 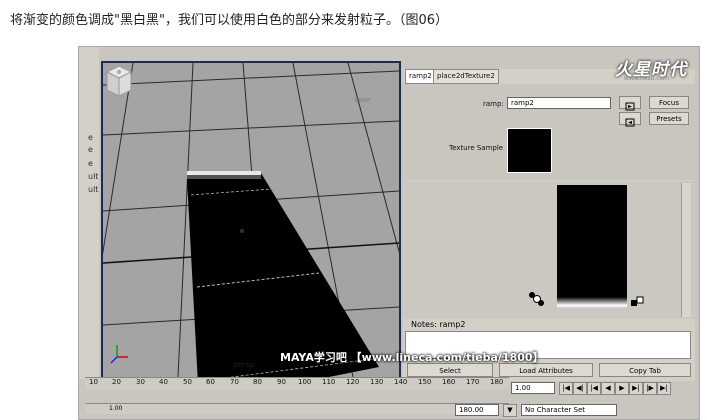 What do you see at coordinates (363, 101) in the screenshot?
I see `view-cube-label: RIGHT` at bounding box center [363, 101].